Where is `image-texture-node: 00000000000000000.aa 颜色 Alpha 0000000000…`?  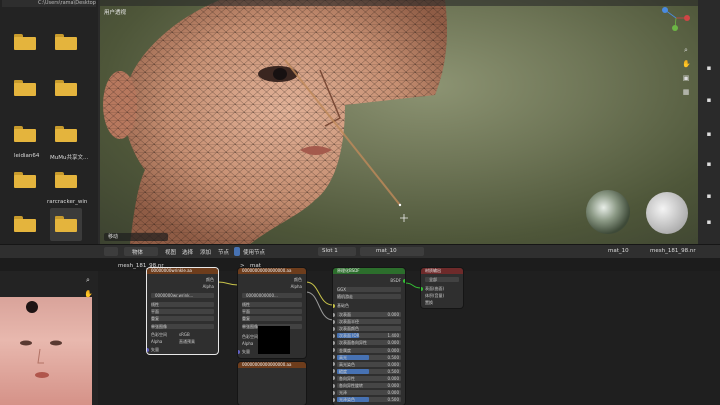 image-texture-node: 00000000000000000.aa 颜色 Alpha 0000000000… is located at coordinates (272, 313).